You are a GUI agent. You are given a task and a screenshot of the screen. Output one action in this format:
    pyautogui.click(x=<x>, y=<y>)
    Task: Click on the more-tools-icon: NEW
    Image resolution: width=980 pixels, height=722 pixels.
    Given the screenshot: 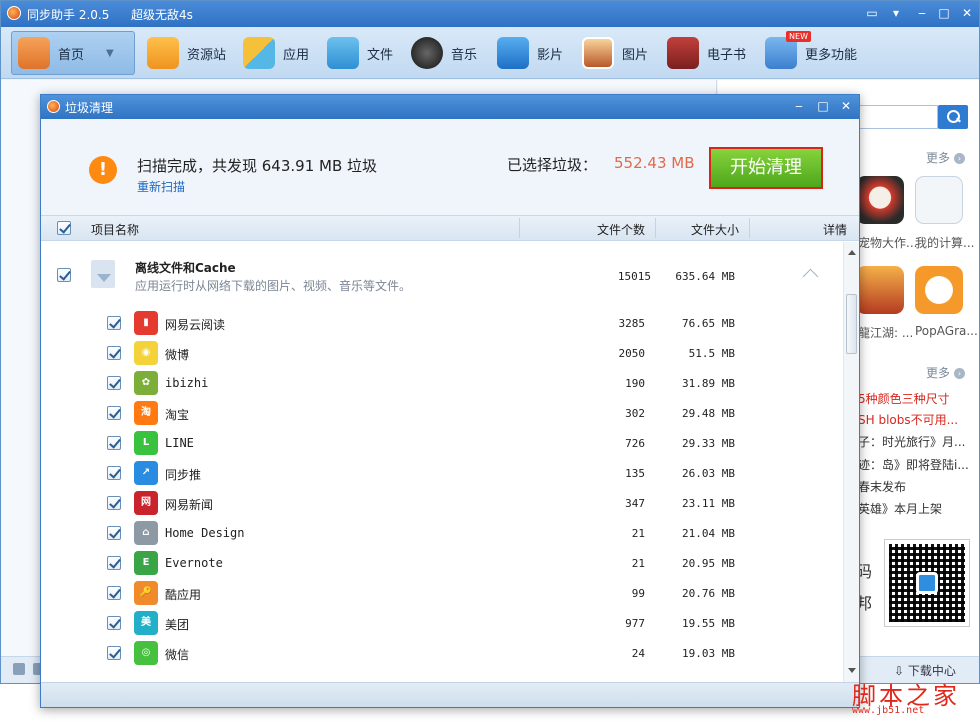 What is the action you would take?
    pyautogui.click(x=788, y=50)
    